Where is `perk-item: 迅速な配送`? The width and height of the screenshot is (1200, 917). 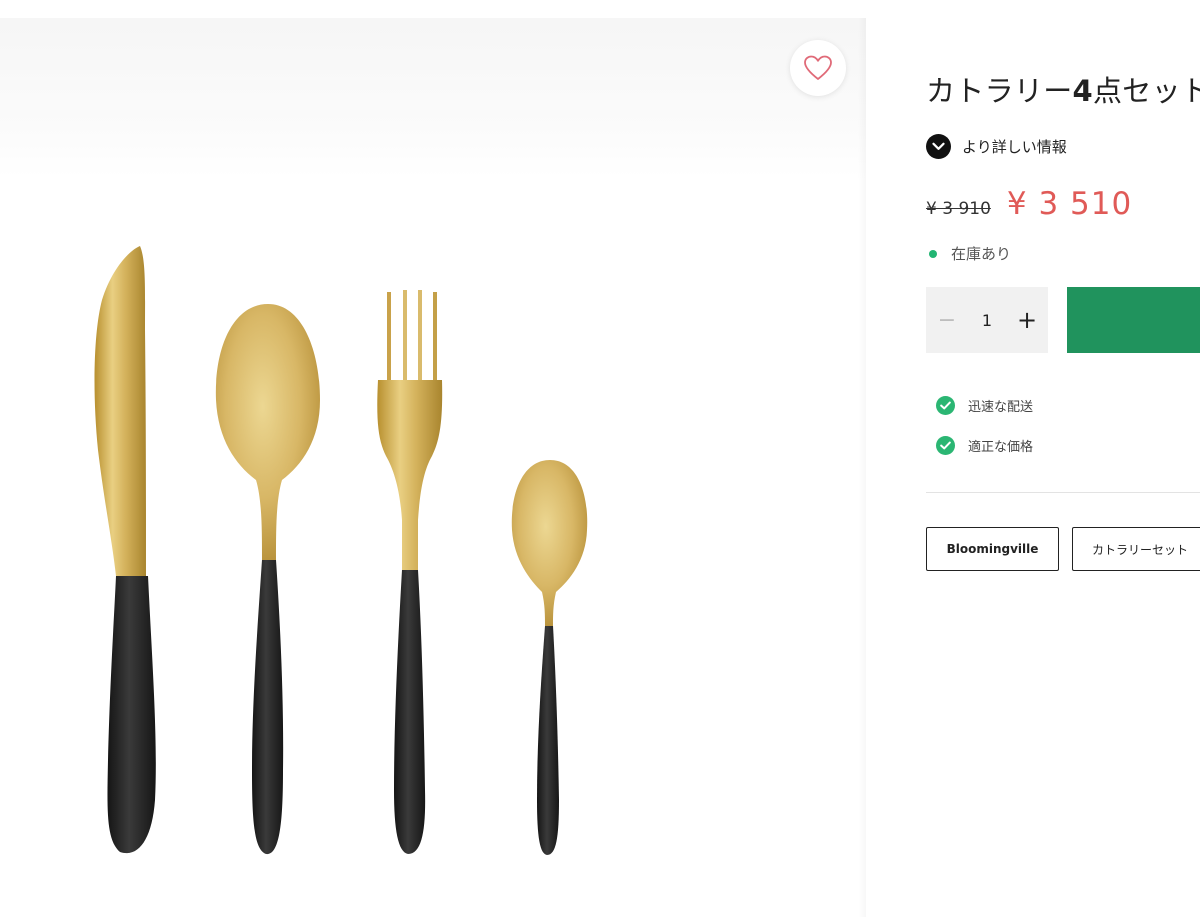 perk-item: 迅速な配送 is located at coordinates (984, 405).